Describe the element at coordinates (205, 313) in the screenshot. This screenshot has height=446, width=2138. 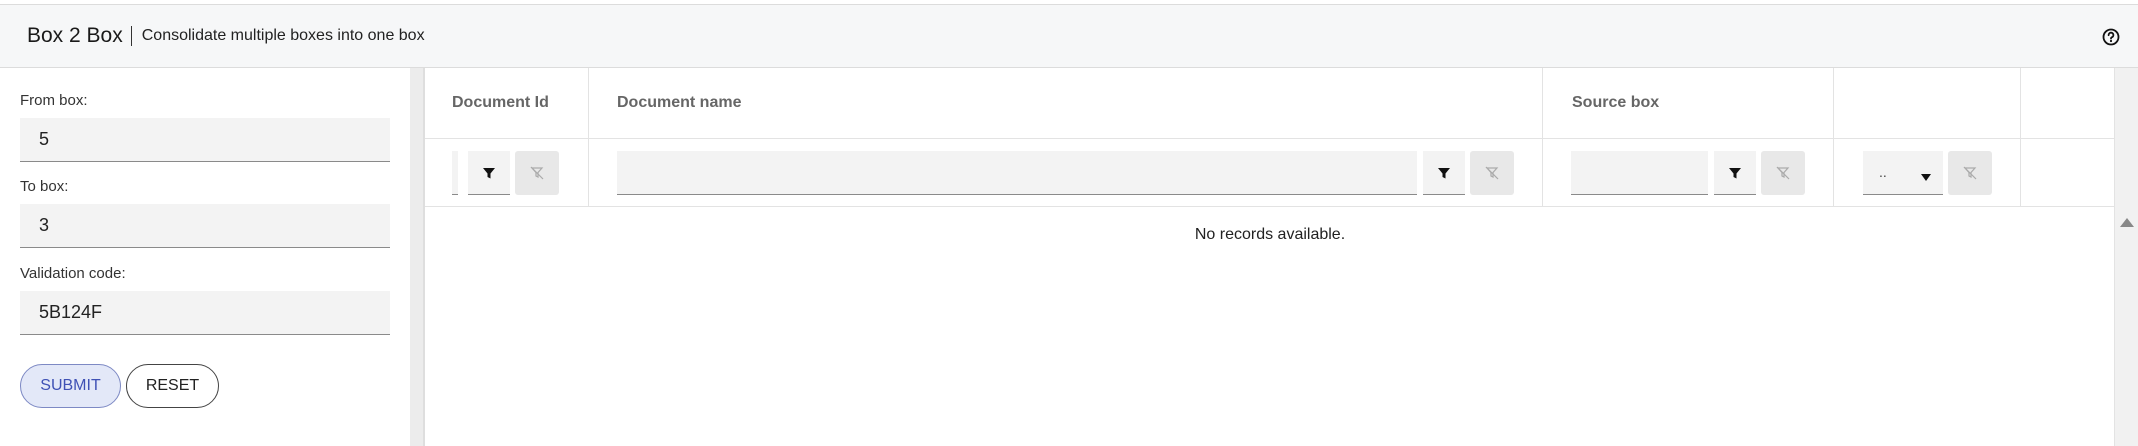
I see `validation-code-input` at that location.